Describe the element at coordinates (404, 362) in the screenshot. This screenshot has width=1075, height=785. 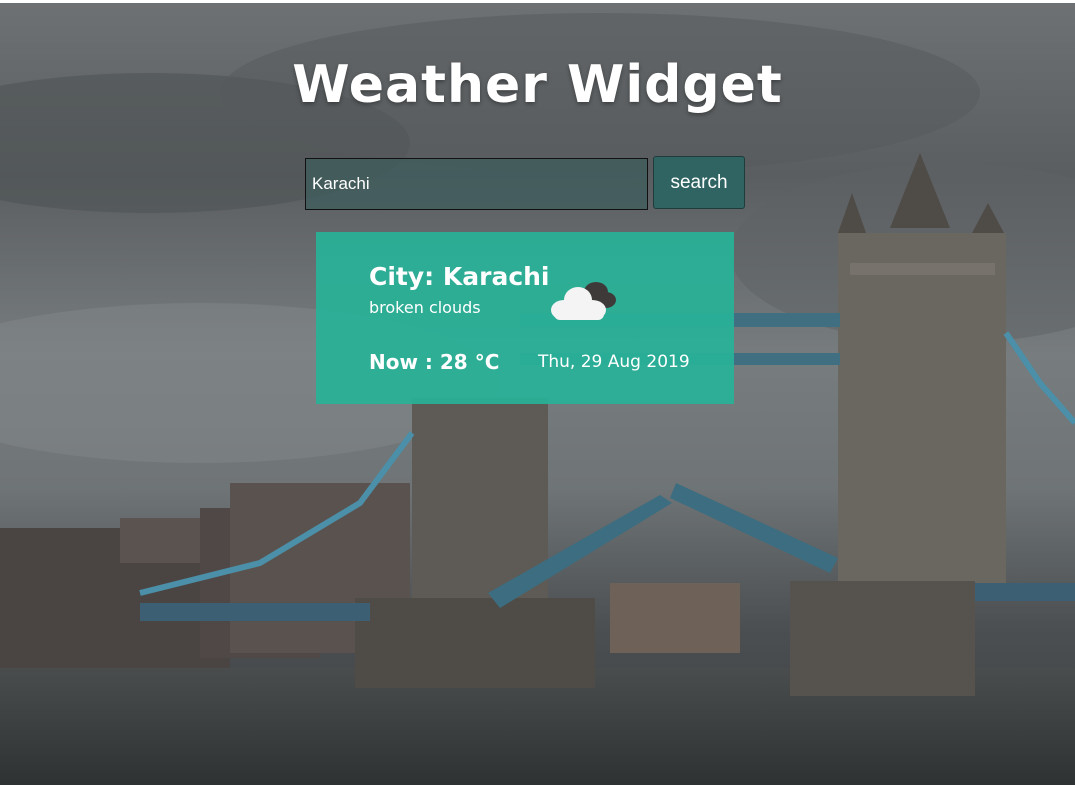
I see `now-prefix: Now :` at that location.